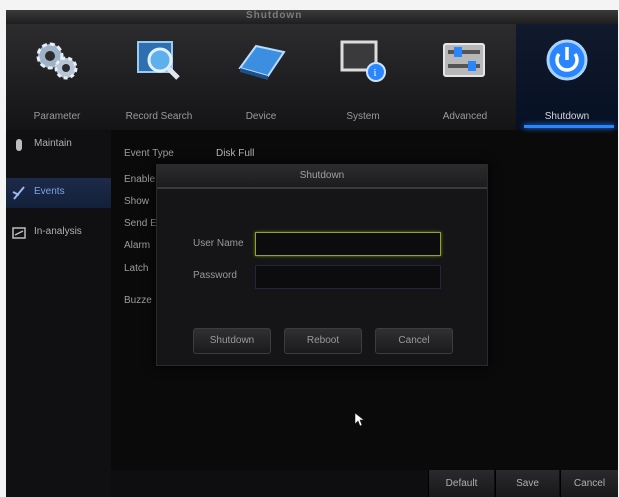 The width and height of the screenshot is (619, 497). Describe the element at coordinates (57, 116) in the screenshot. I see `nav-label: Parameter` at that location.